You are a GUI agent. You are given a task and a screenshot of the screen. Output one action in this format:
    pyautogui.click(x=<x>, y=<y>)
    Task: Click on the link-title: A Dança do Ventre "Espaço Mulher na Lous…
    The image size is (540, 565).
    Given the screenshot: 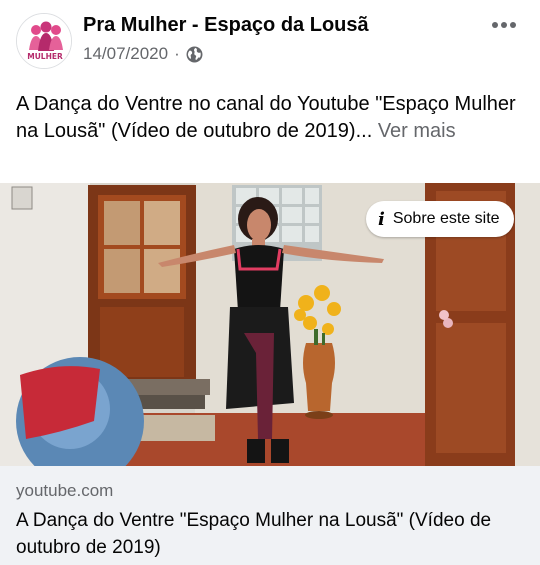 What is the action you would take?
    pyautogui.click(x=254, y=534)
    